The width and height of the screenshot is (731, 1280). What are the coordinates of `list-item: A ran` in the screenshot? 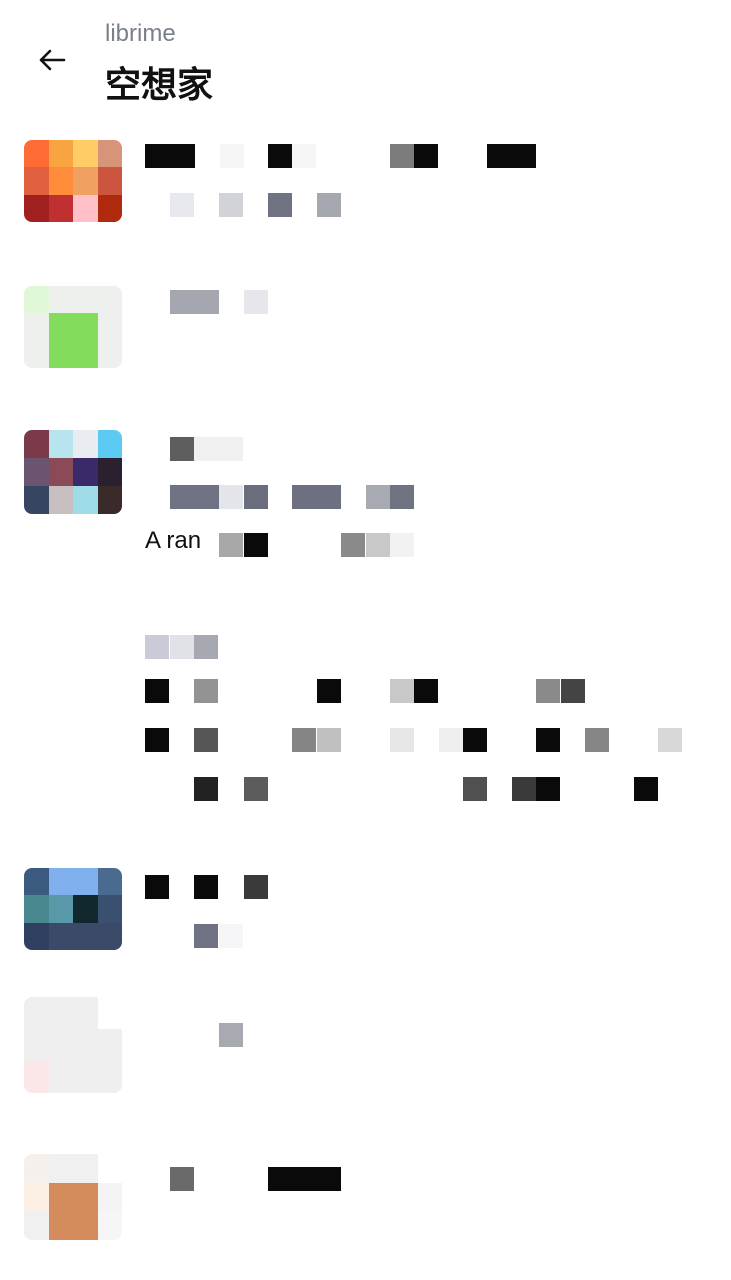 It's located at (365, 491).